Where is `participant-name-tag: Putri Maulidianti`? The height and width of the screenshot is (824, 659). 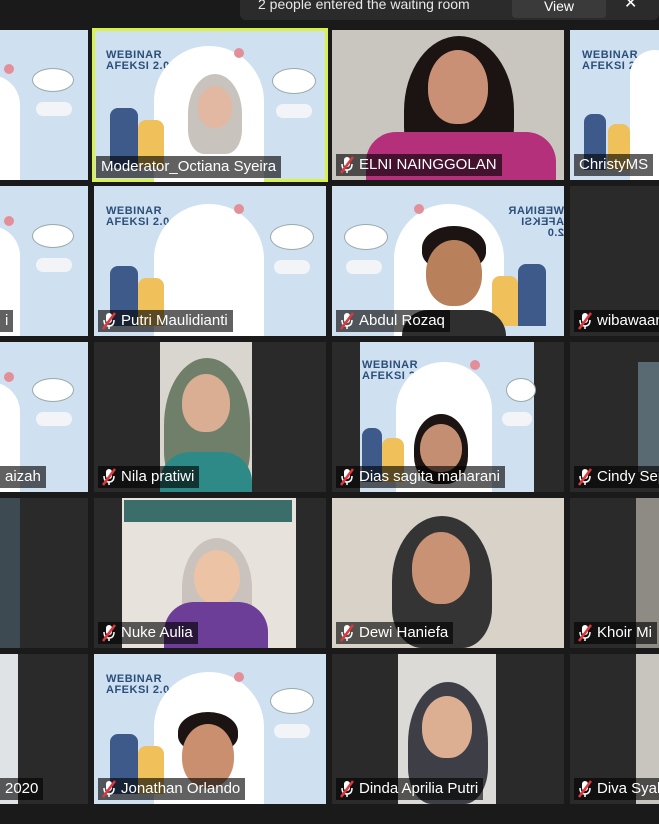 participant-name-tag: Putri Maulidianti is located at coordinates (165, 321).